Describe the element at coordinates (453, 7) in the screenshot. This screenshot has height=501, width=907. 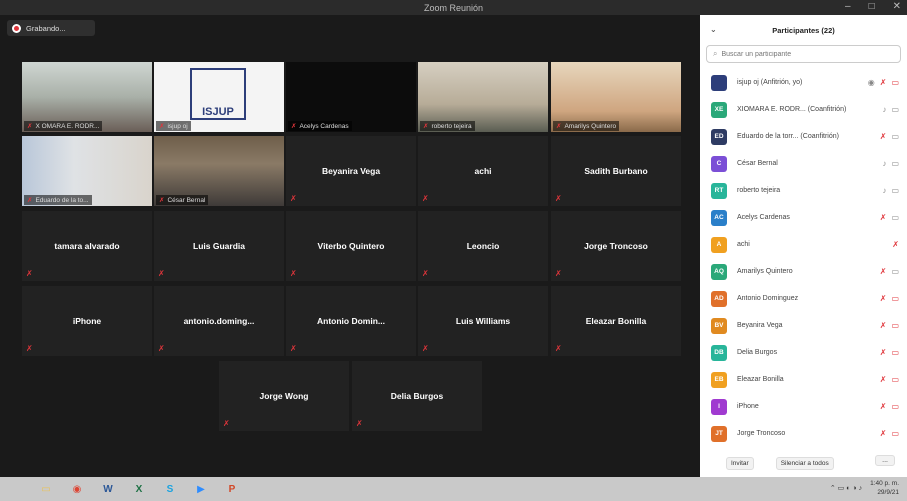
I see `window-title: Zoom Reunión` at that location.